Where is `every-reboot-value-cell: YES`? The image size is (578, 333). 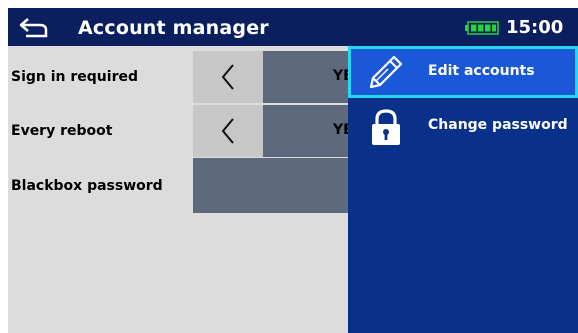
every-reboot-value-cell: YES is located at coordinates (313, 131).